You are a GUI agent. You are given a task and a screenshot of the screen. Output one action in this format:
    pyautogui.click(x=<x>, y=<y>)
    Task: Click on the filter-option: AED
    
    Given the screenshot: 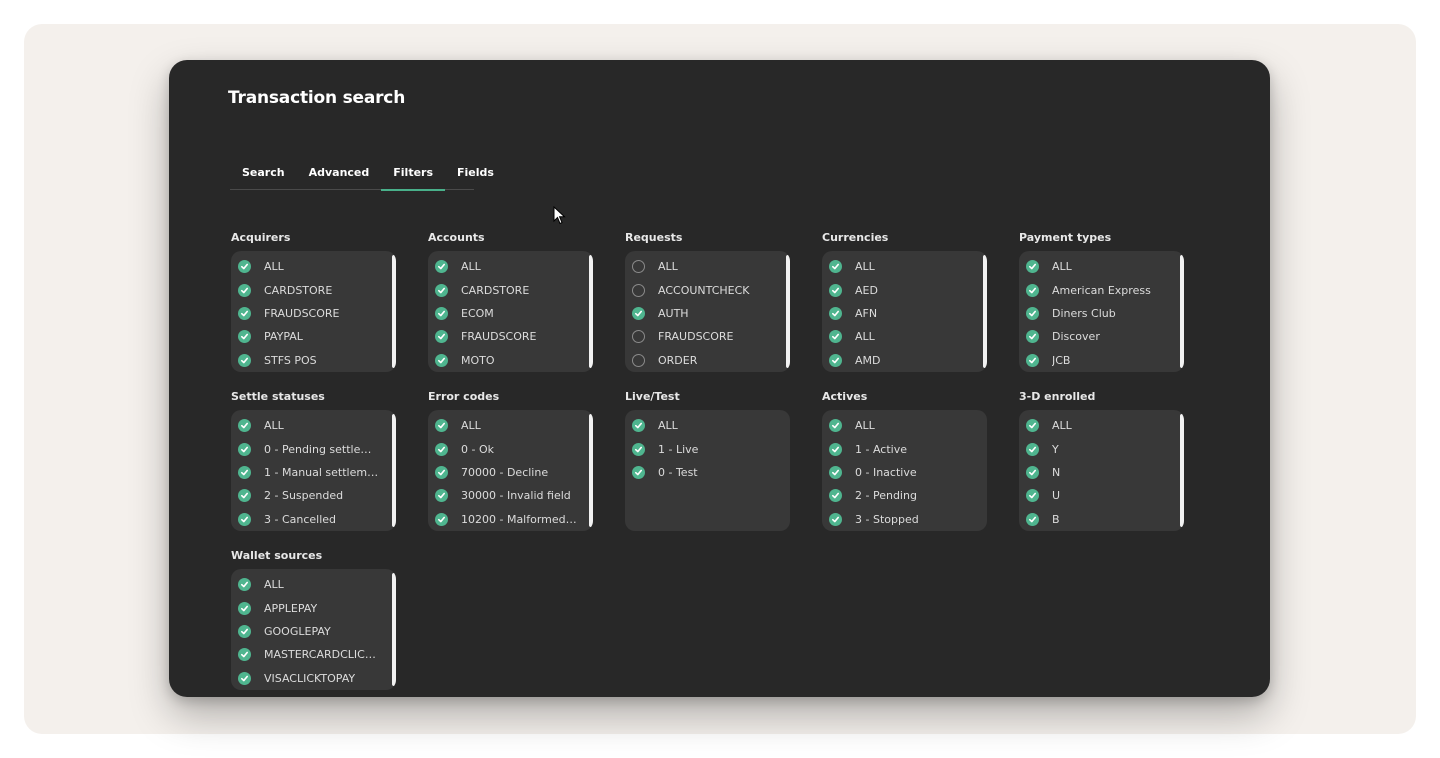 What is the action you would take?
    pyautogui.click(x=908, y=289)
    